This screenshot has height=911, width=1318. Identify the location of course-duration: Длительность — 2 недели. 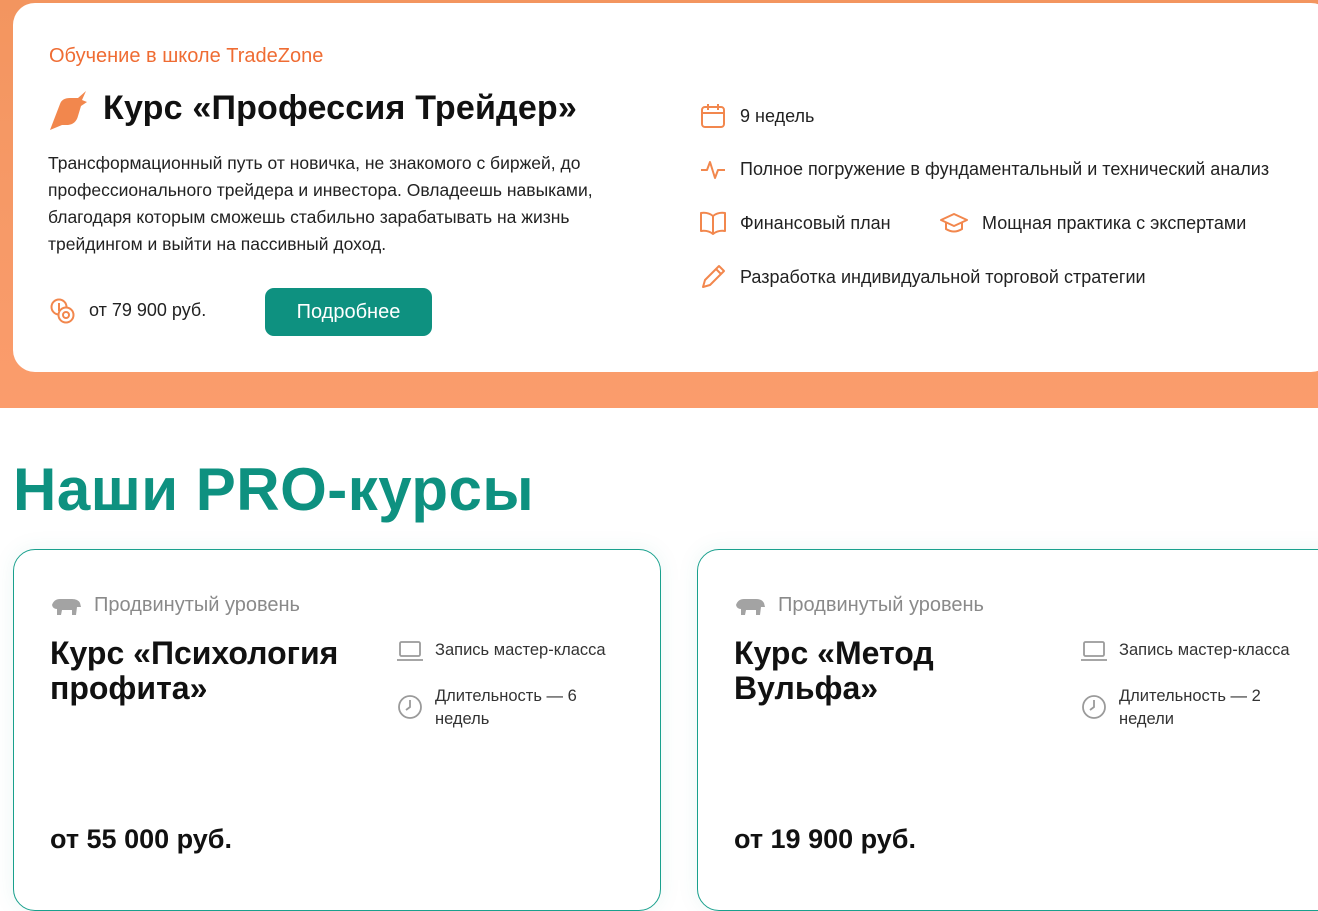
(1191, 708).